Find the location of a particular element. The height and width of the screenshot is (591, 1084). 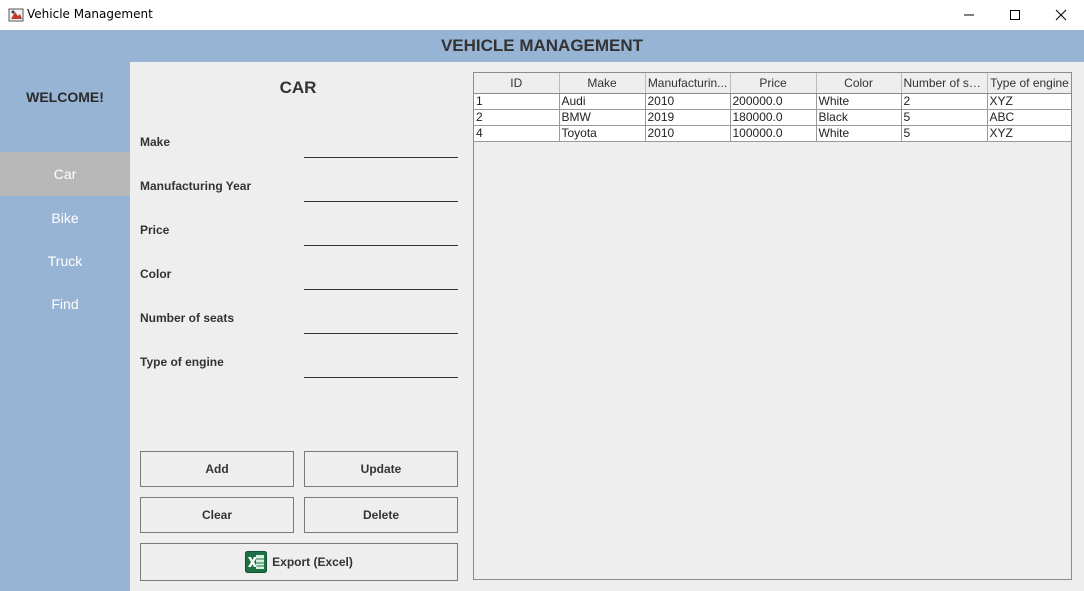

color-field is located at coordinates (381, 279).